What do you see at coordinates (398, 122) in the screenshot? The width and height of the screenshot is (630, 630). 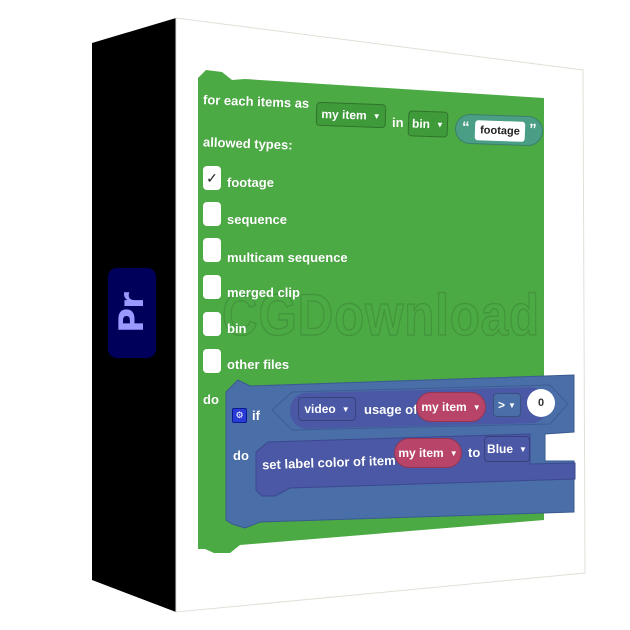 I see `in-label: in` at bounding box center [398, 122].